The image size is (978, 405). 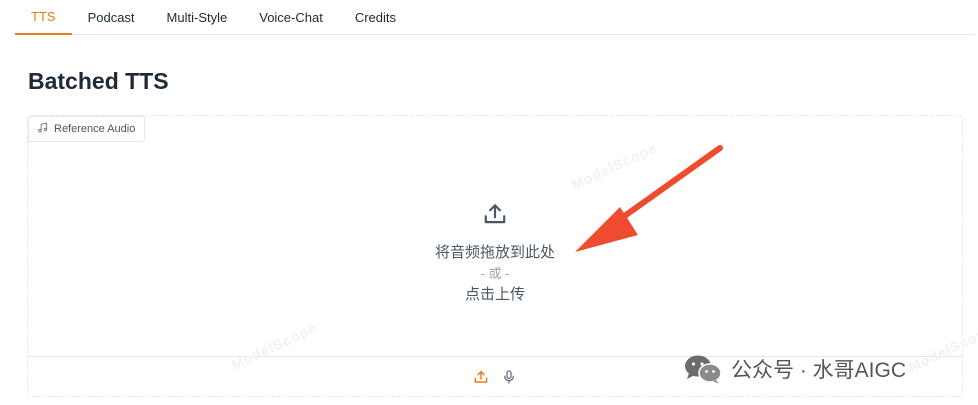 I want to click on tab-label: Credits, so click(x=375, y=17).